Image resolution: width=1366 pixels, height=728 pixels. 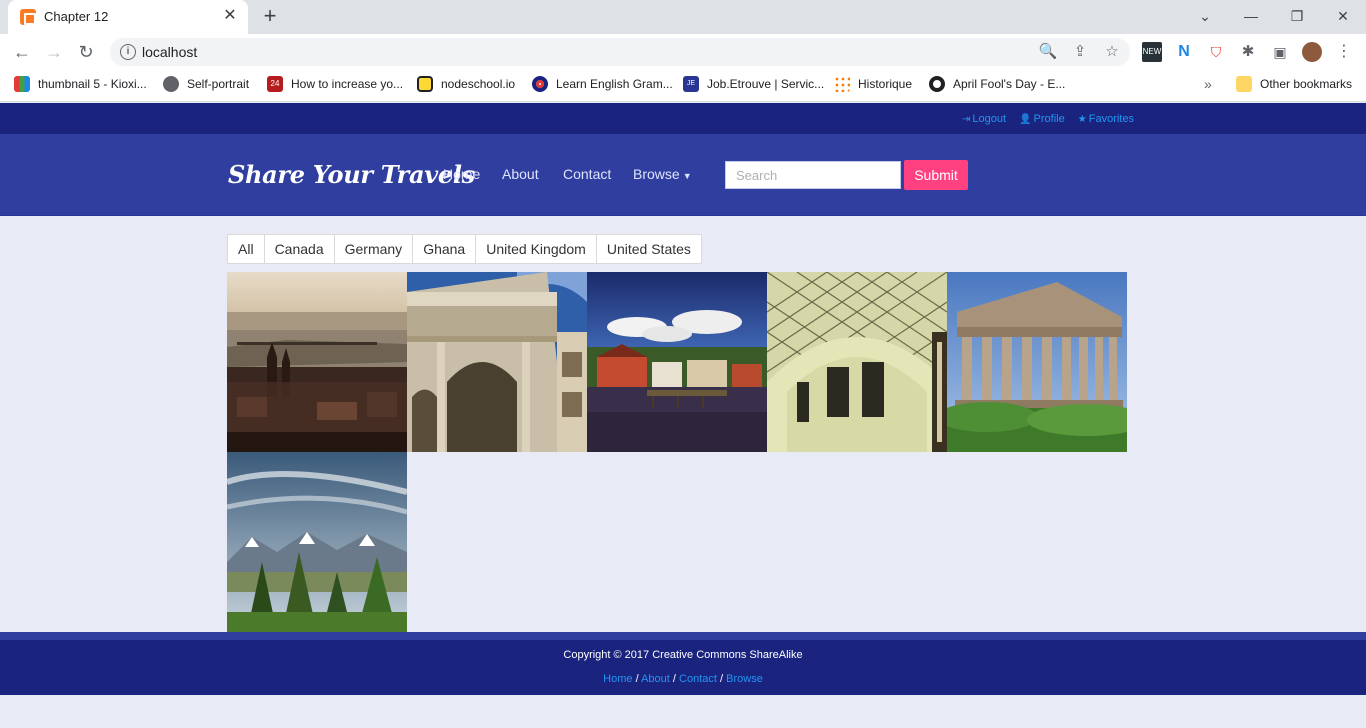 I want to click on nav-home: Home, so click(x=461, y=174).